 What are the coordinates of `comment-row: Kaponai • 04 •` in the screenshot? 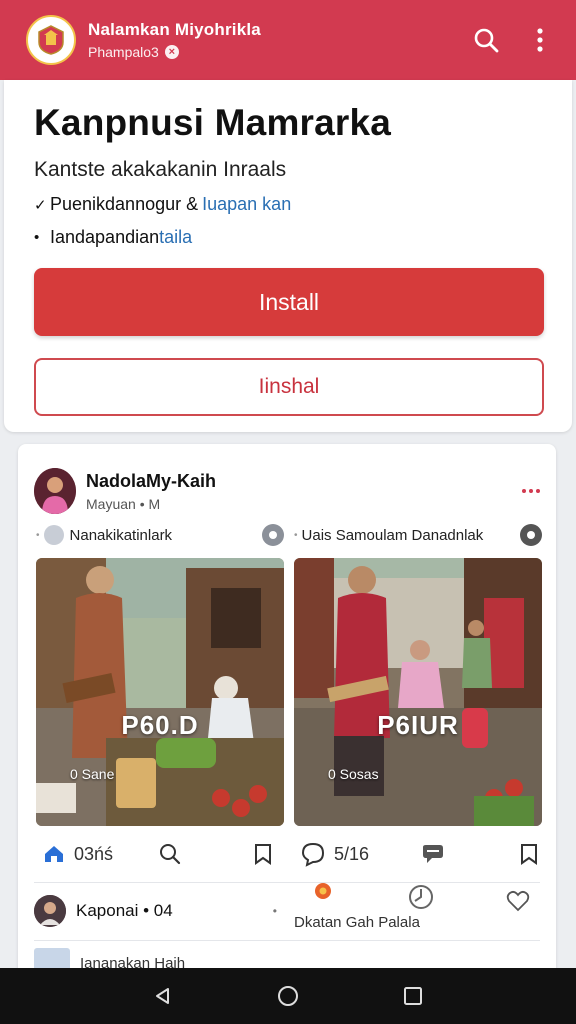 It's located at (155, 911).